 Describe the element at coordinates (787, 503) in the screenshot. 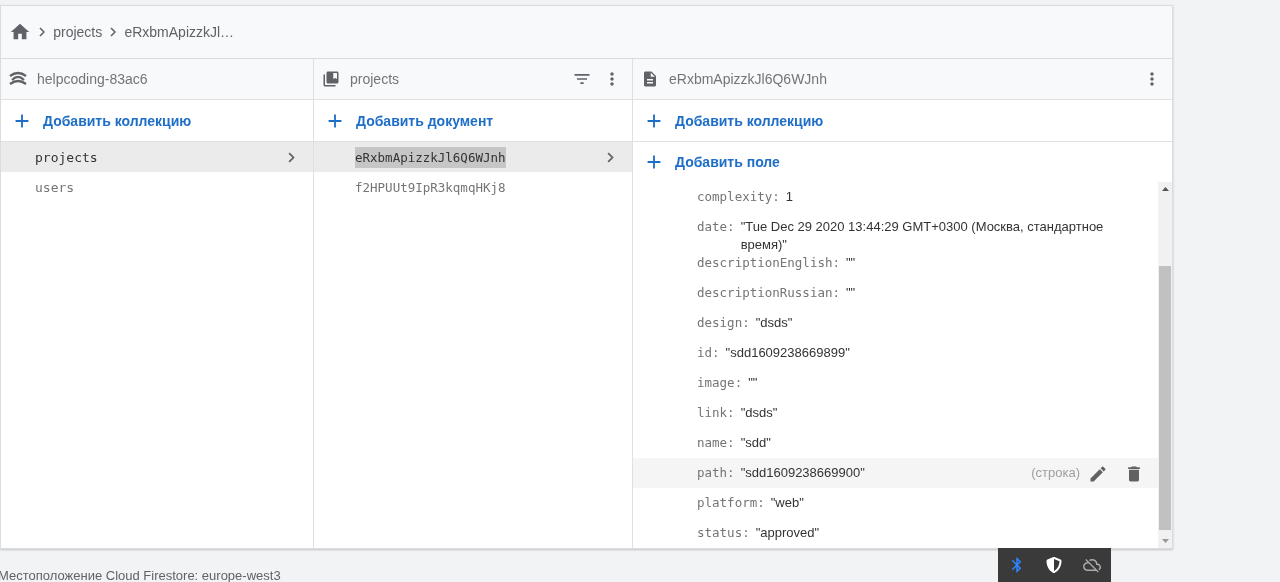

I see `field-value: "web"` at that location.